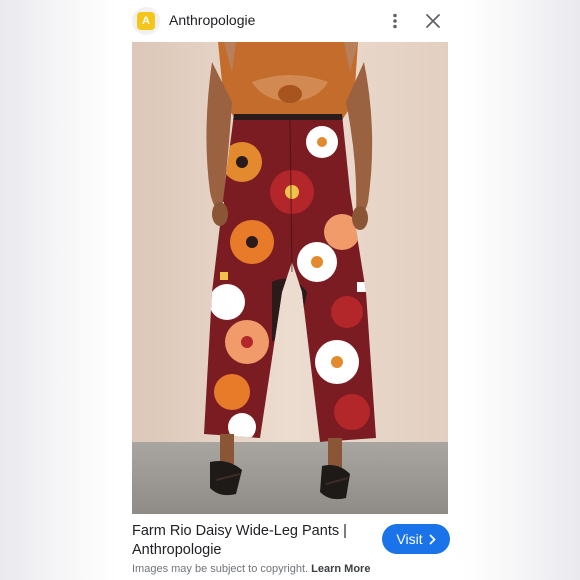  Describe the element at coordinates (432, 539) in the screenshot. I see `chevron-right-icon` at that location.